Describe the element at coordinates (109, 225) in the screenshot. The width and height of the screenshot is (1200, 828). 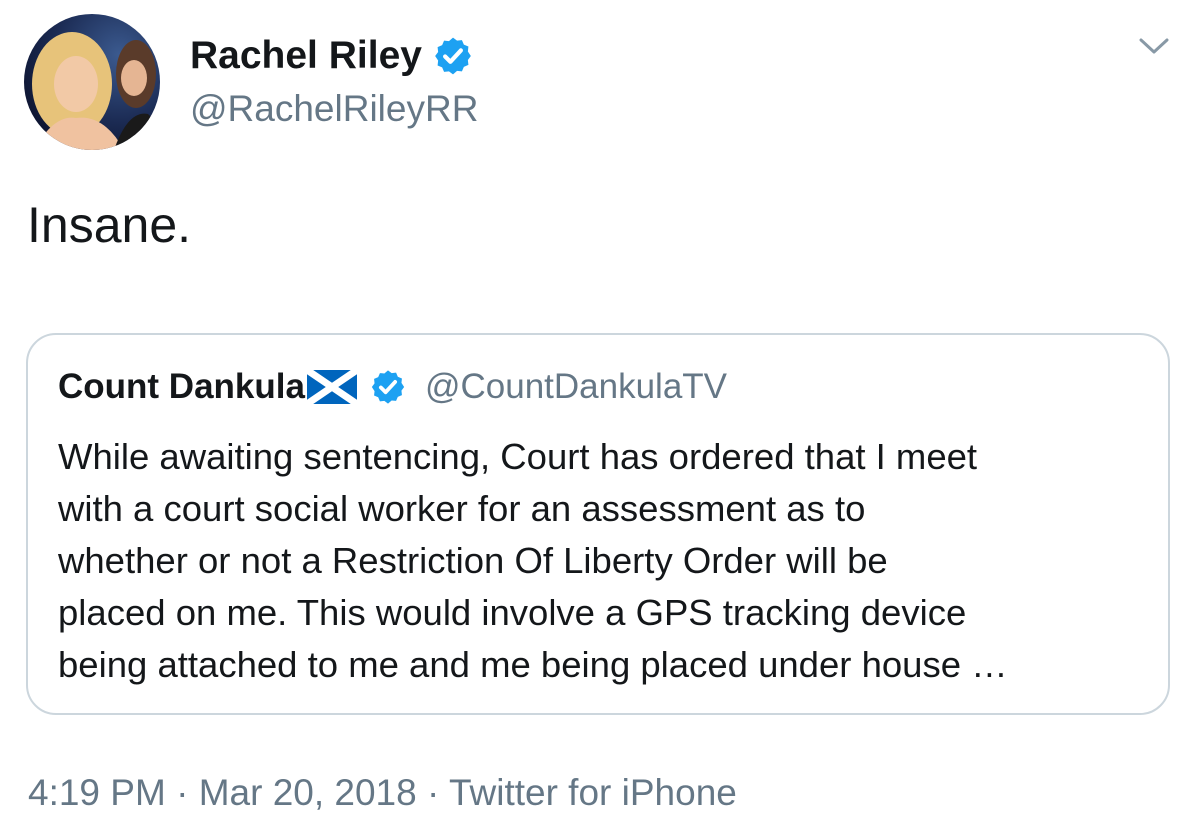
I see `tweet-text: Insane.` at that location.